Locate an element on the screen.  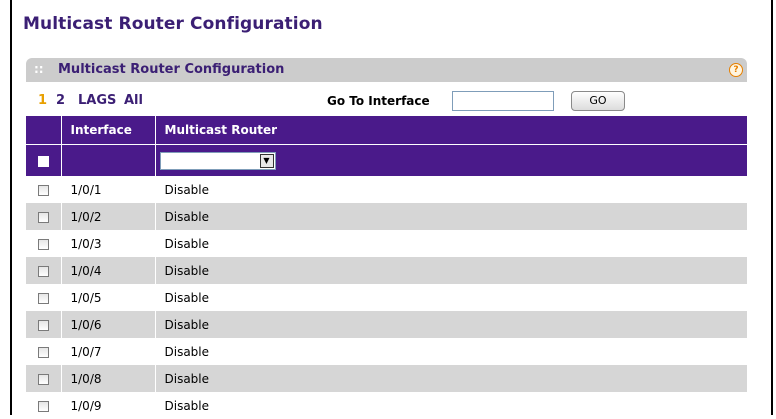
interface-column-header: Interface is located at coordinates (108, 130).